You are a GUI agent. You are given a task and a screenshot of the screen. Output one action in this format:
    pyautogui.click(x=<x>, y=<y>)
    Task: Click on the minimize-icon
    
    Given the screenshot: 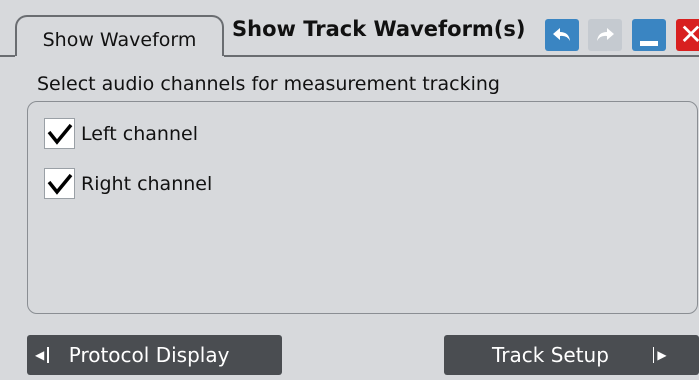 What is the action you would take?
    pyautogui.click(x=649, y=43)
    